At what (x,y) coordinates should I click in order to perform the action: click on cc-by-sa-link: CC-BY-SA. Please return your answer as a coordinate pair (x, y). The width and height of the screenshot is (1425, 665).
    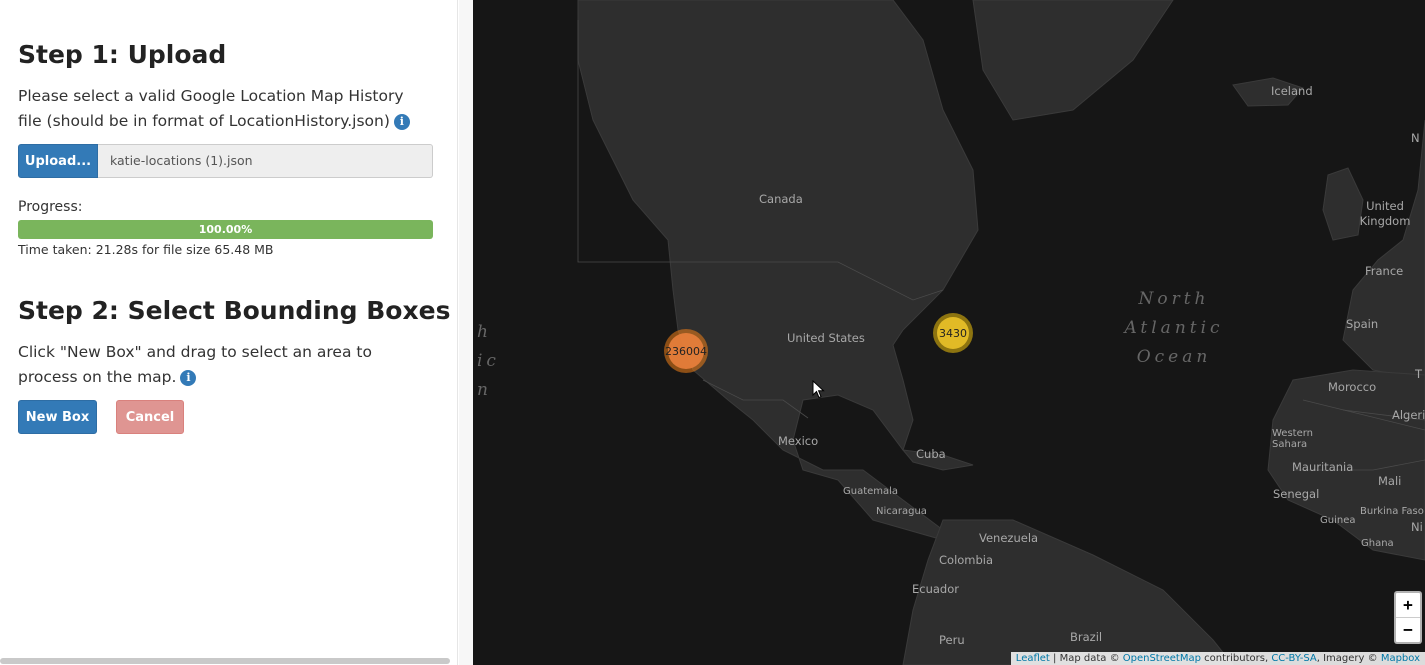
    Looking at the image, I should click on (1293, 658).